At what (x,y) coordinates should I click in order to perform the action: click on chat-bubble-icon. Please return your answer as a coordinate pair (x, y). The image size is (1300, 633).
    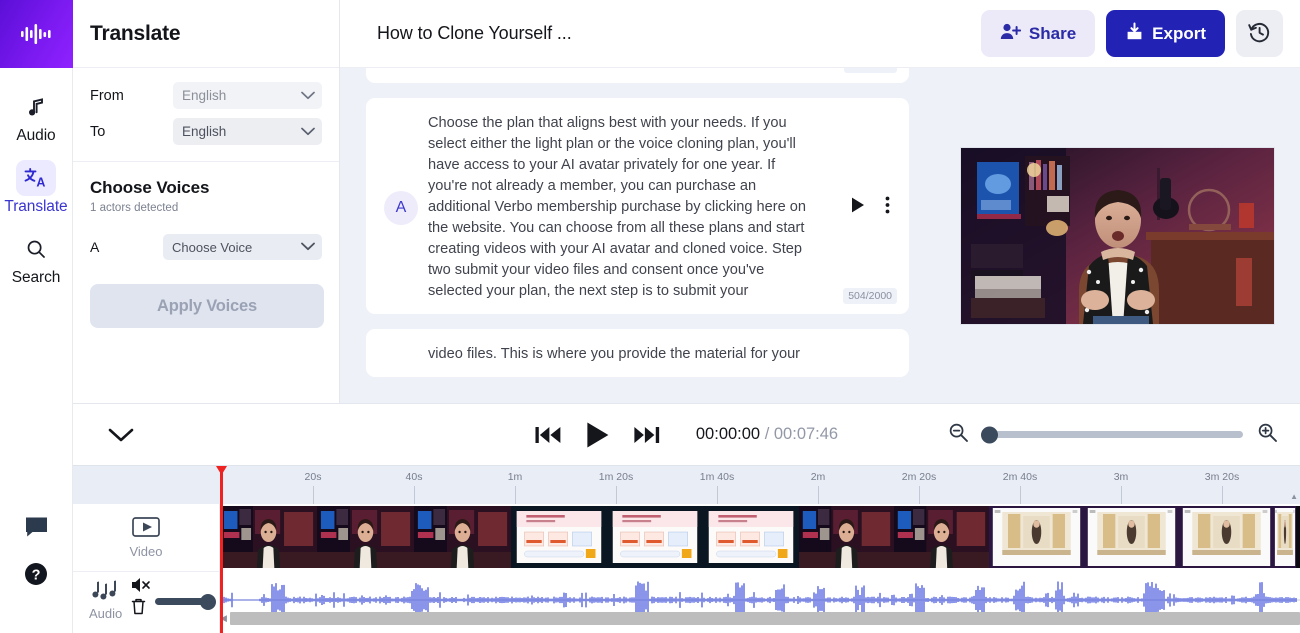
    Looking at the image, I should click on (36, 529).